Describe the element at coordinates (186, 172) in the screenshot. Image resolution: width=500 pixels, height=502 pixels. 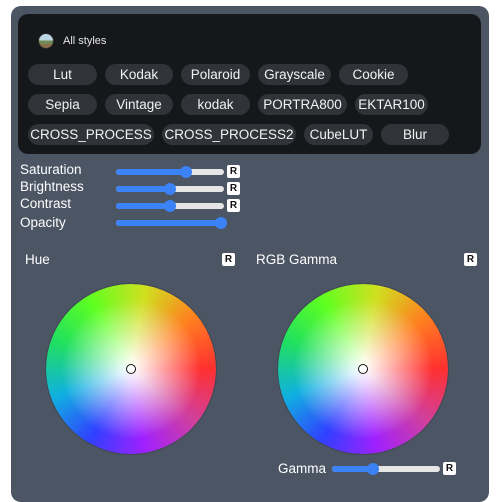
I see `saturation-thumb` at that location.